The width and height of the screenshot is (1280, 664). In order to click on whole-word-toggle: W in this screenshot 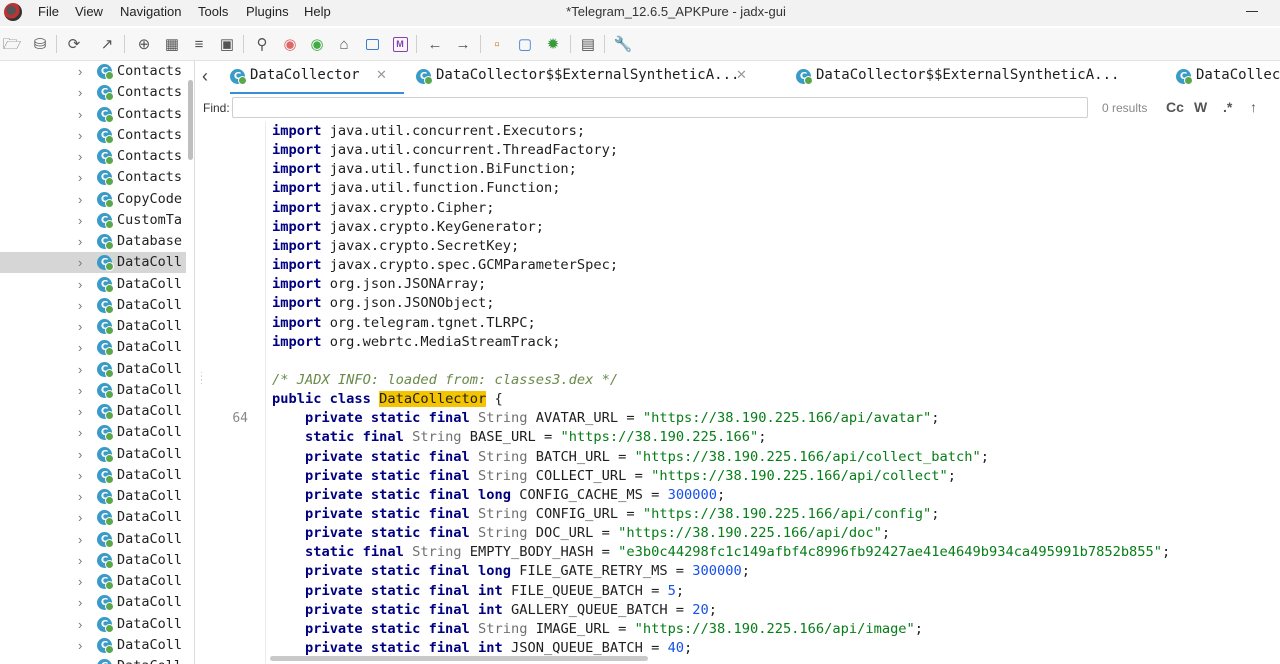, I will do `click(1200, 107)`.